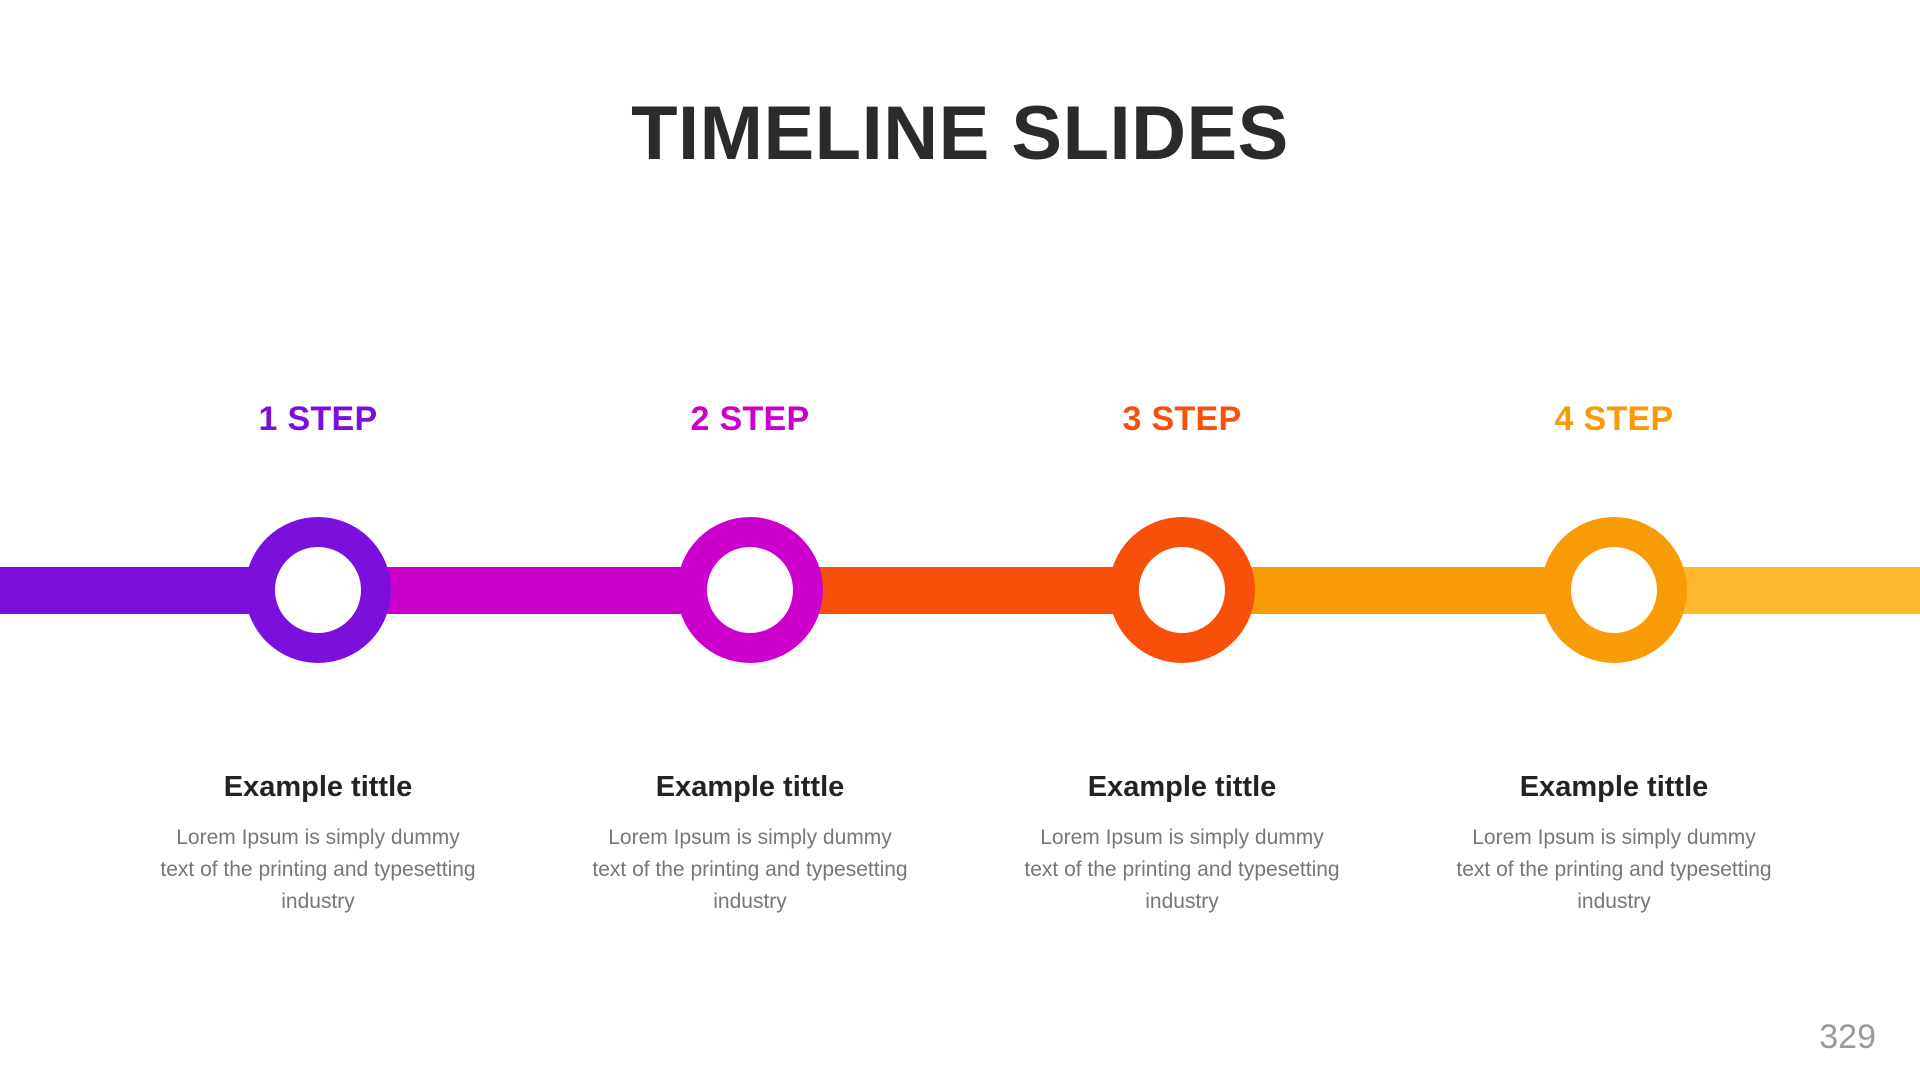 The image size is (1920, 1080). I want to click on step-label-1: 1 STEP, so click(318, 419).